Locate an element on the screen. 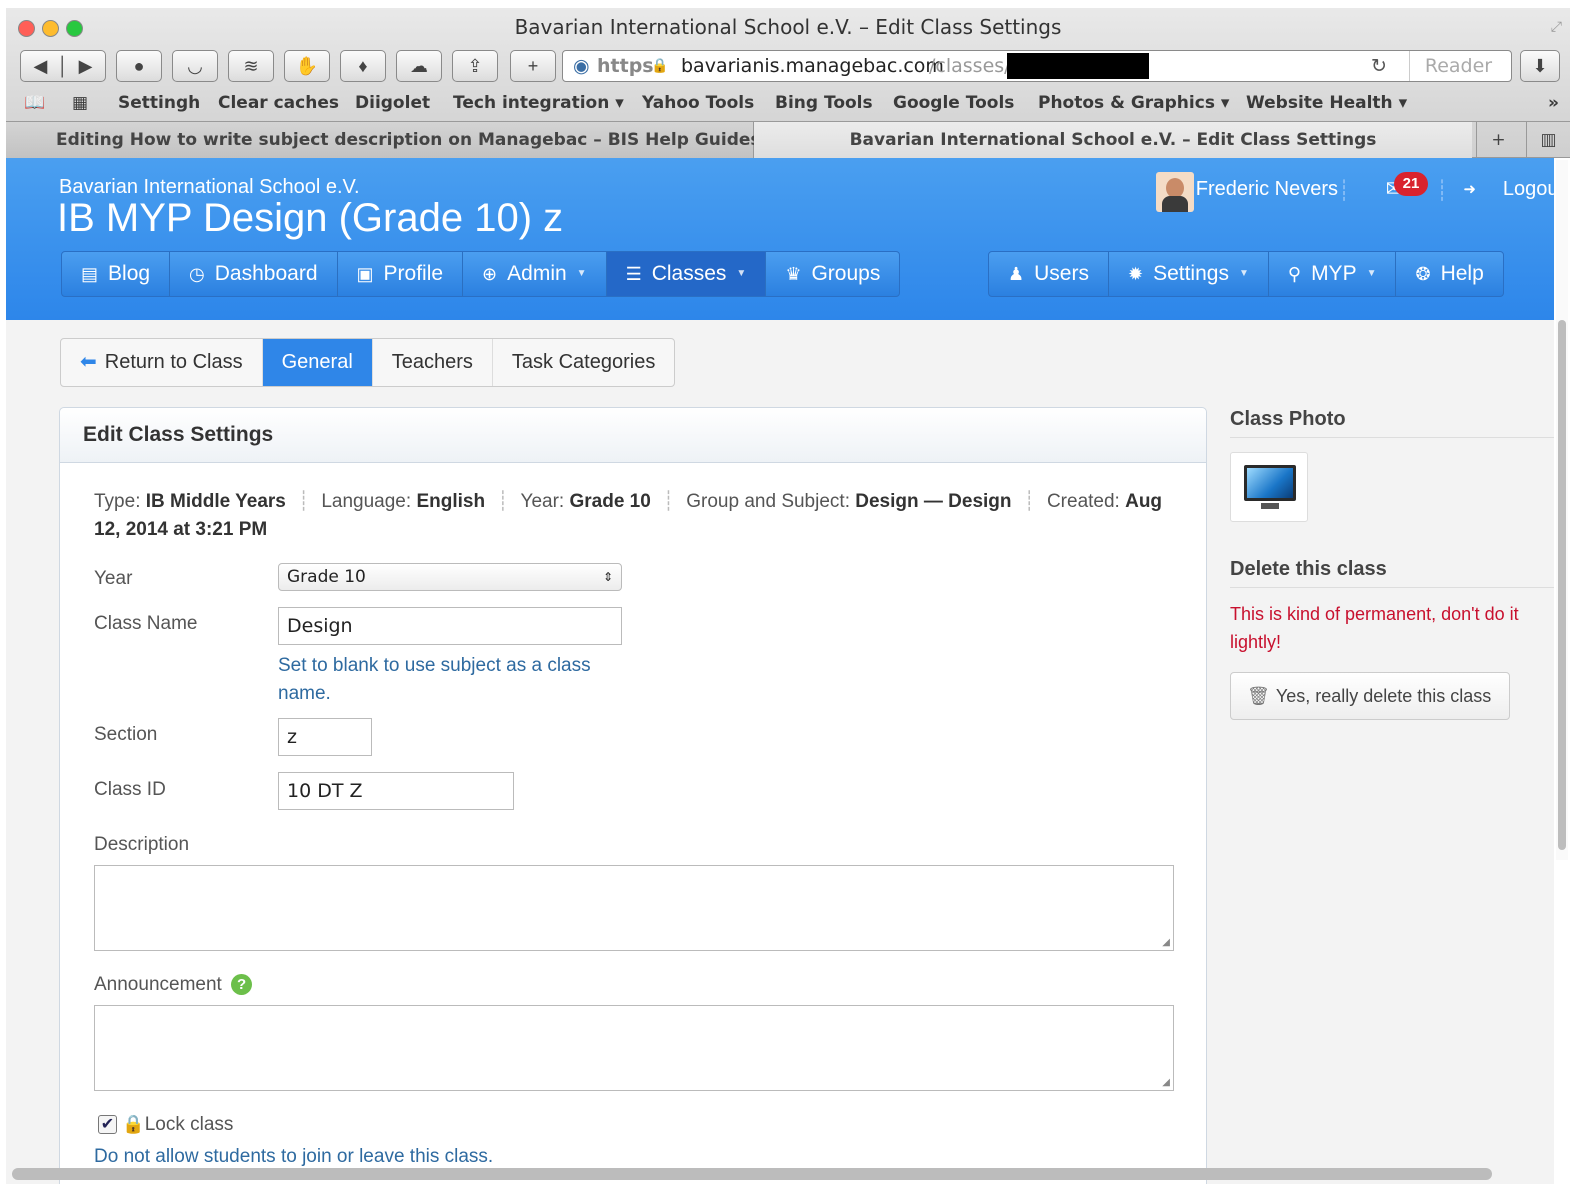  downloads-button: ⬇ is located at coordinates (1540, 66).